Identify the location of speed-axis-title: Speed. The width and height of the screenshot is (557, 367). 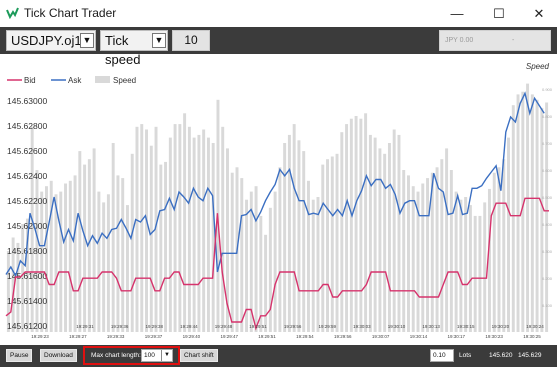
(538, 66).